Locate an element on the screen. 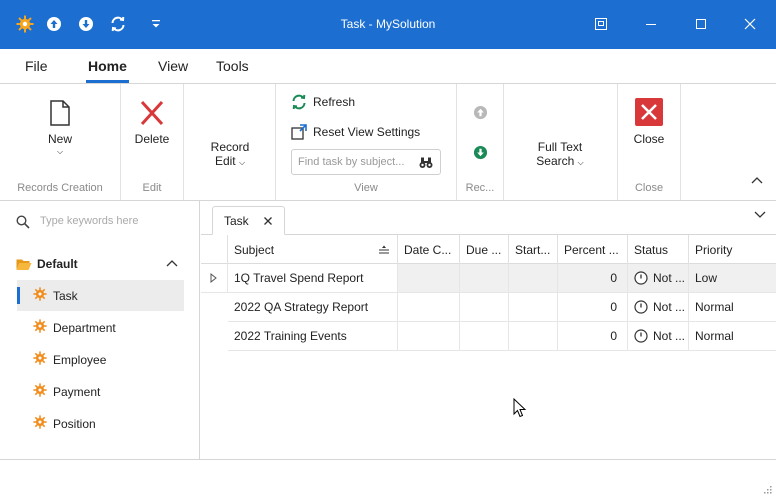 The height and width of the screenshot is (498, 776). records-creation-label: Records Creation is located at coordinates (60, 188).